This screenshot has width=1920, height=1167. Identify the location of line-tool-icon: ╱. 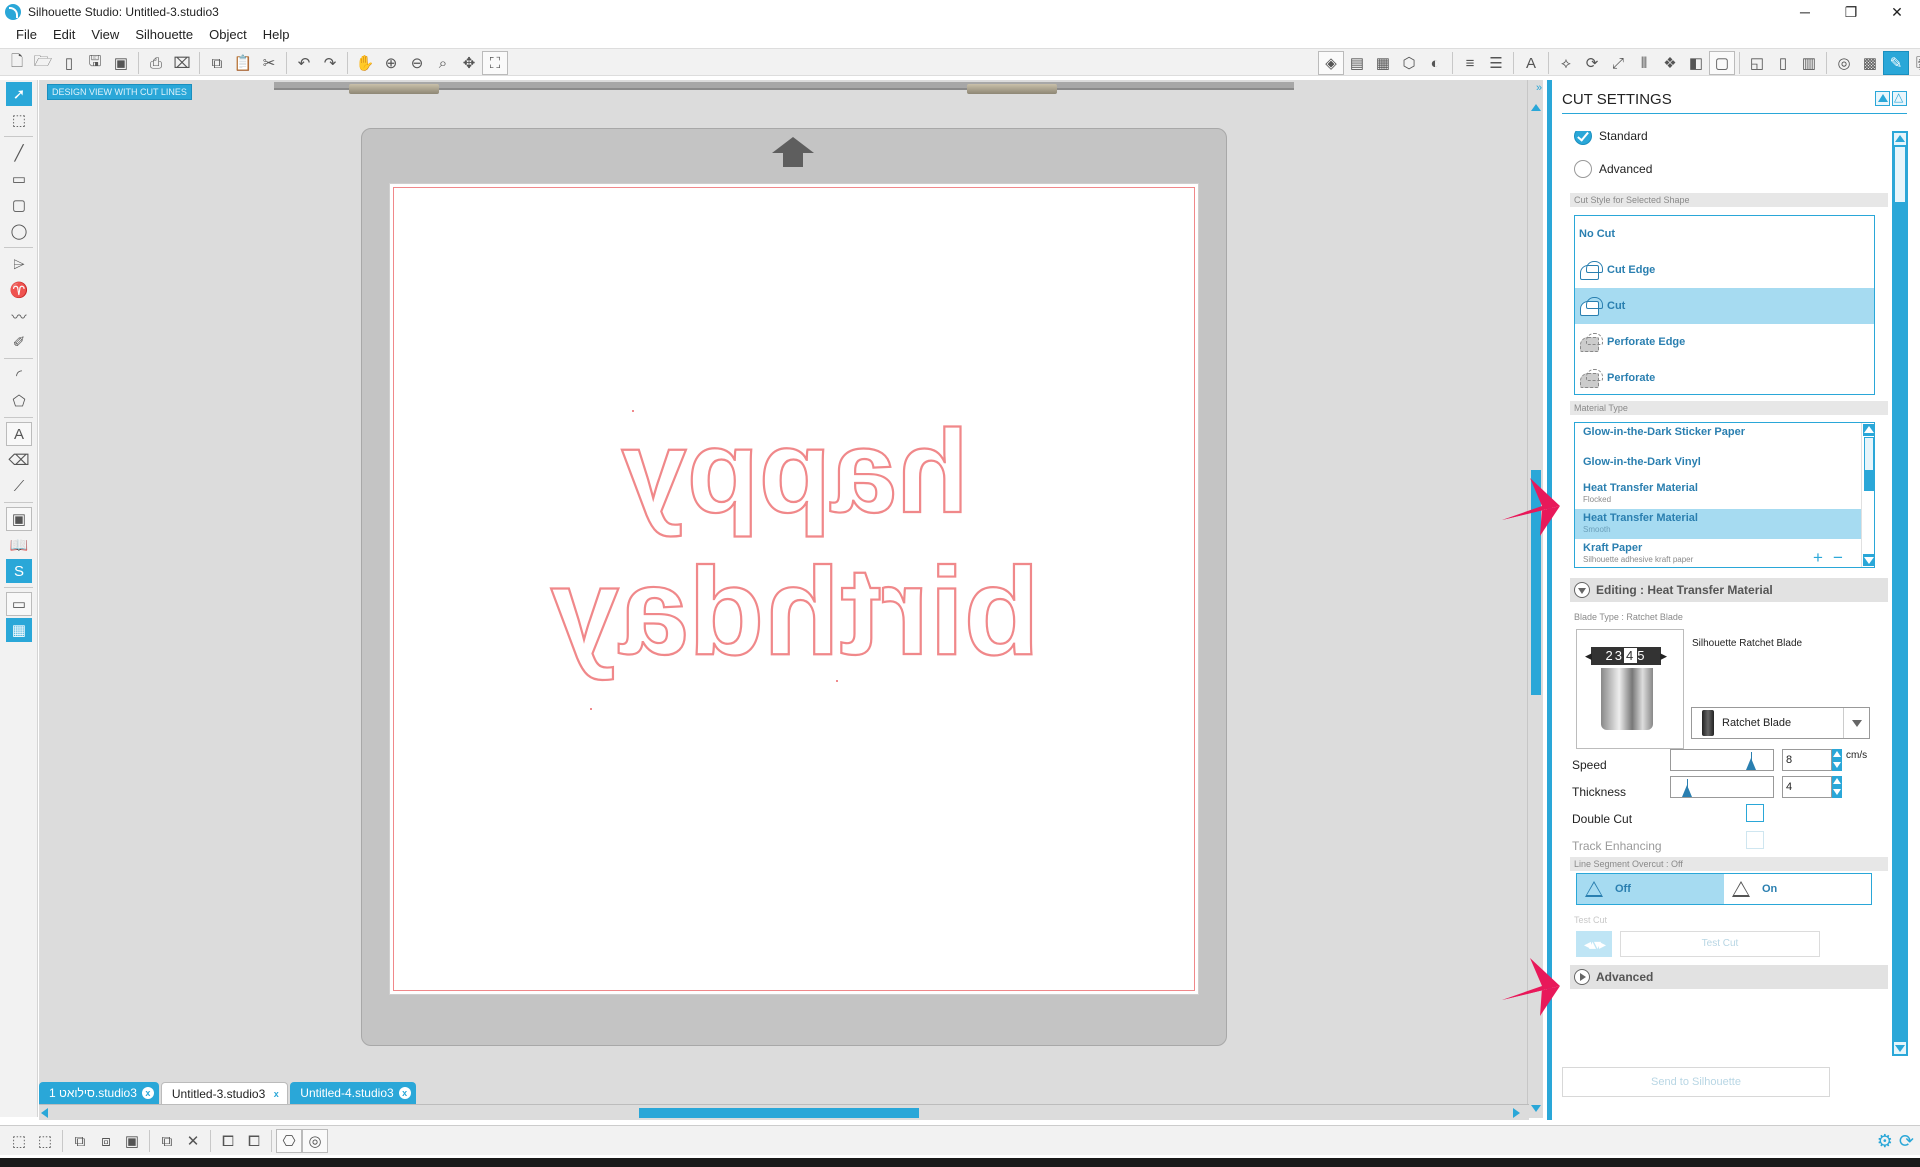
(19, 153).